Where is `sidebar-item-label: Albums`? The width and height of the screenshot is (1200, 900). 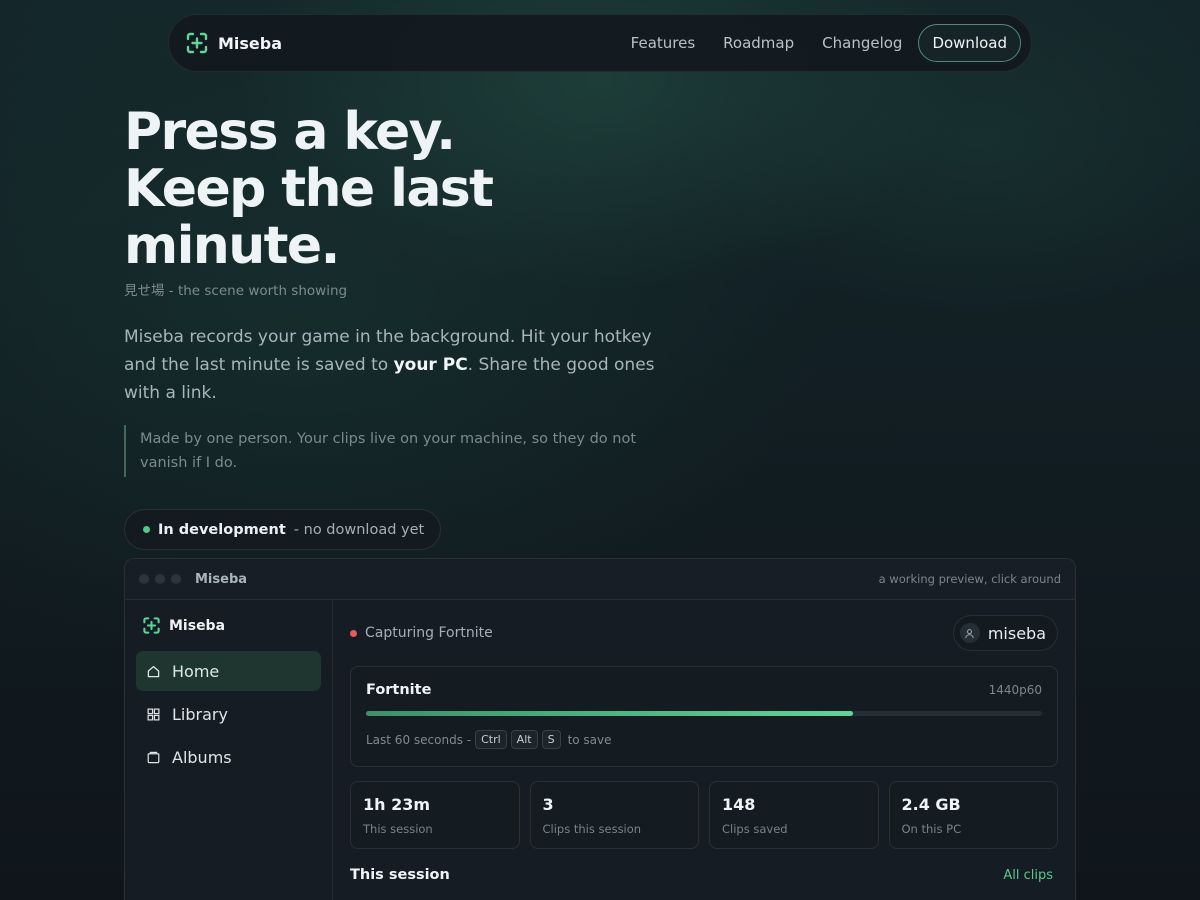
sidebar-item-label: Albums is located at coordinates (202, 757).